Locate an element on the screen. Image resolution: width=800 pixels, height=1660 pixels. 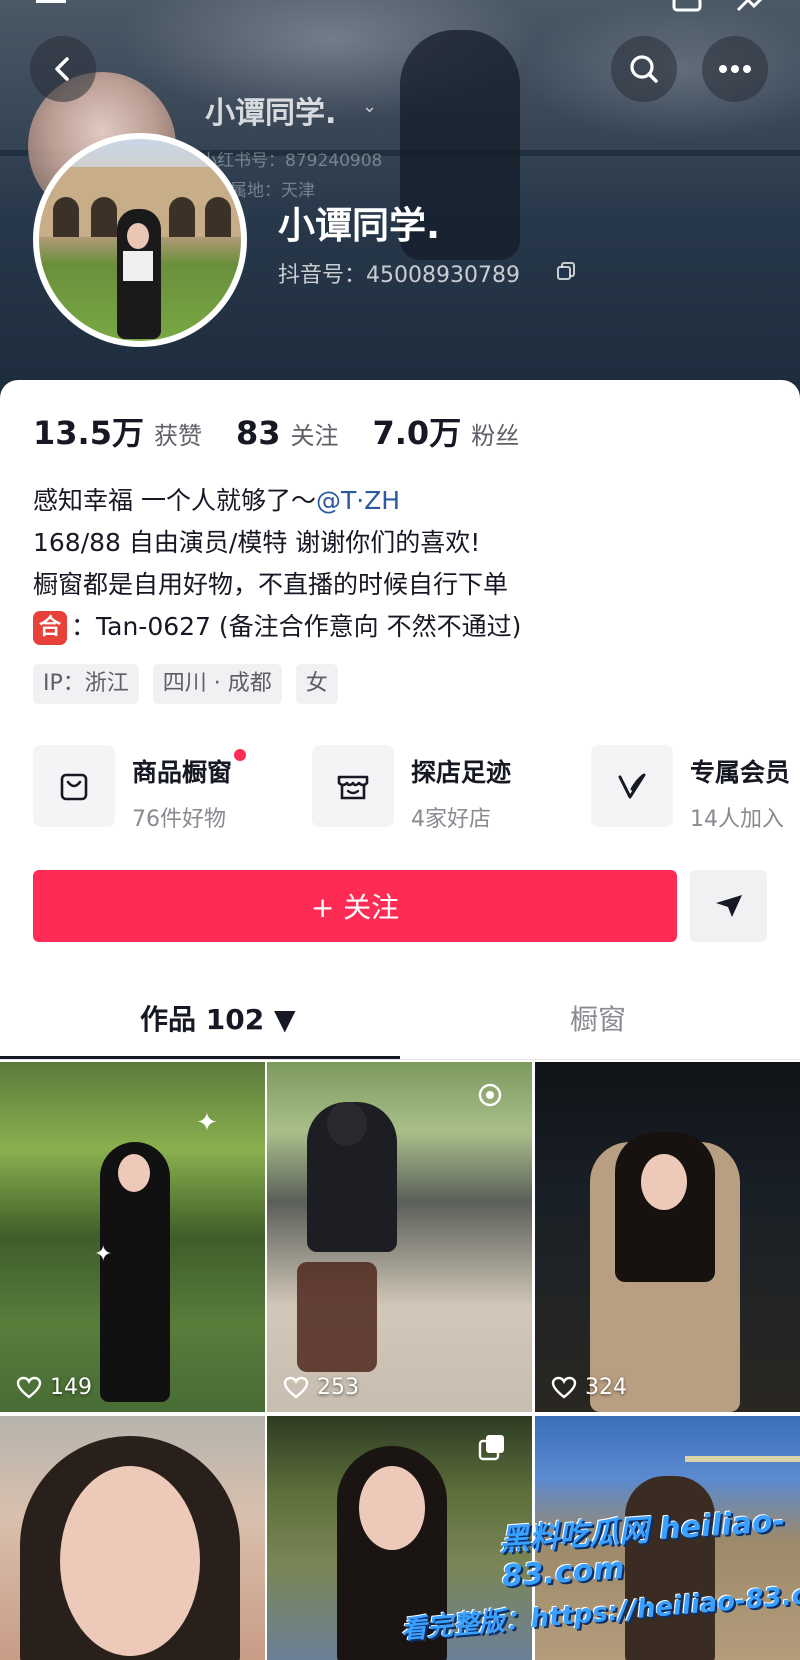
bio-text: ：Tan-0627 (备注合作意向 不然不通过) is located at coordinates (296, 626).